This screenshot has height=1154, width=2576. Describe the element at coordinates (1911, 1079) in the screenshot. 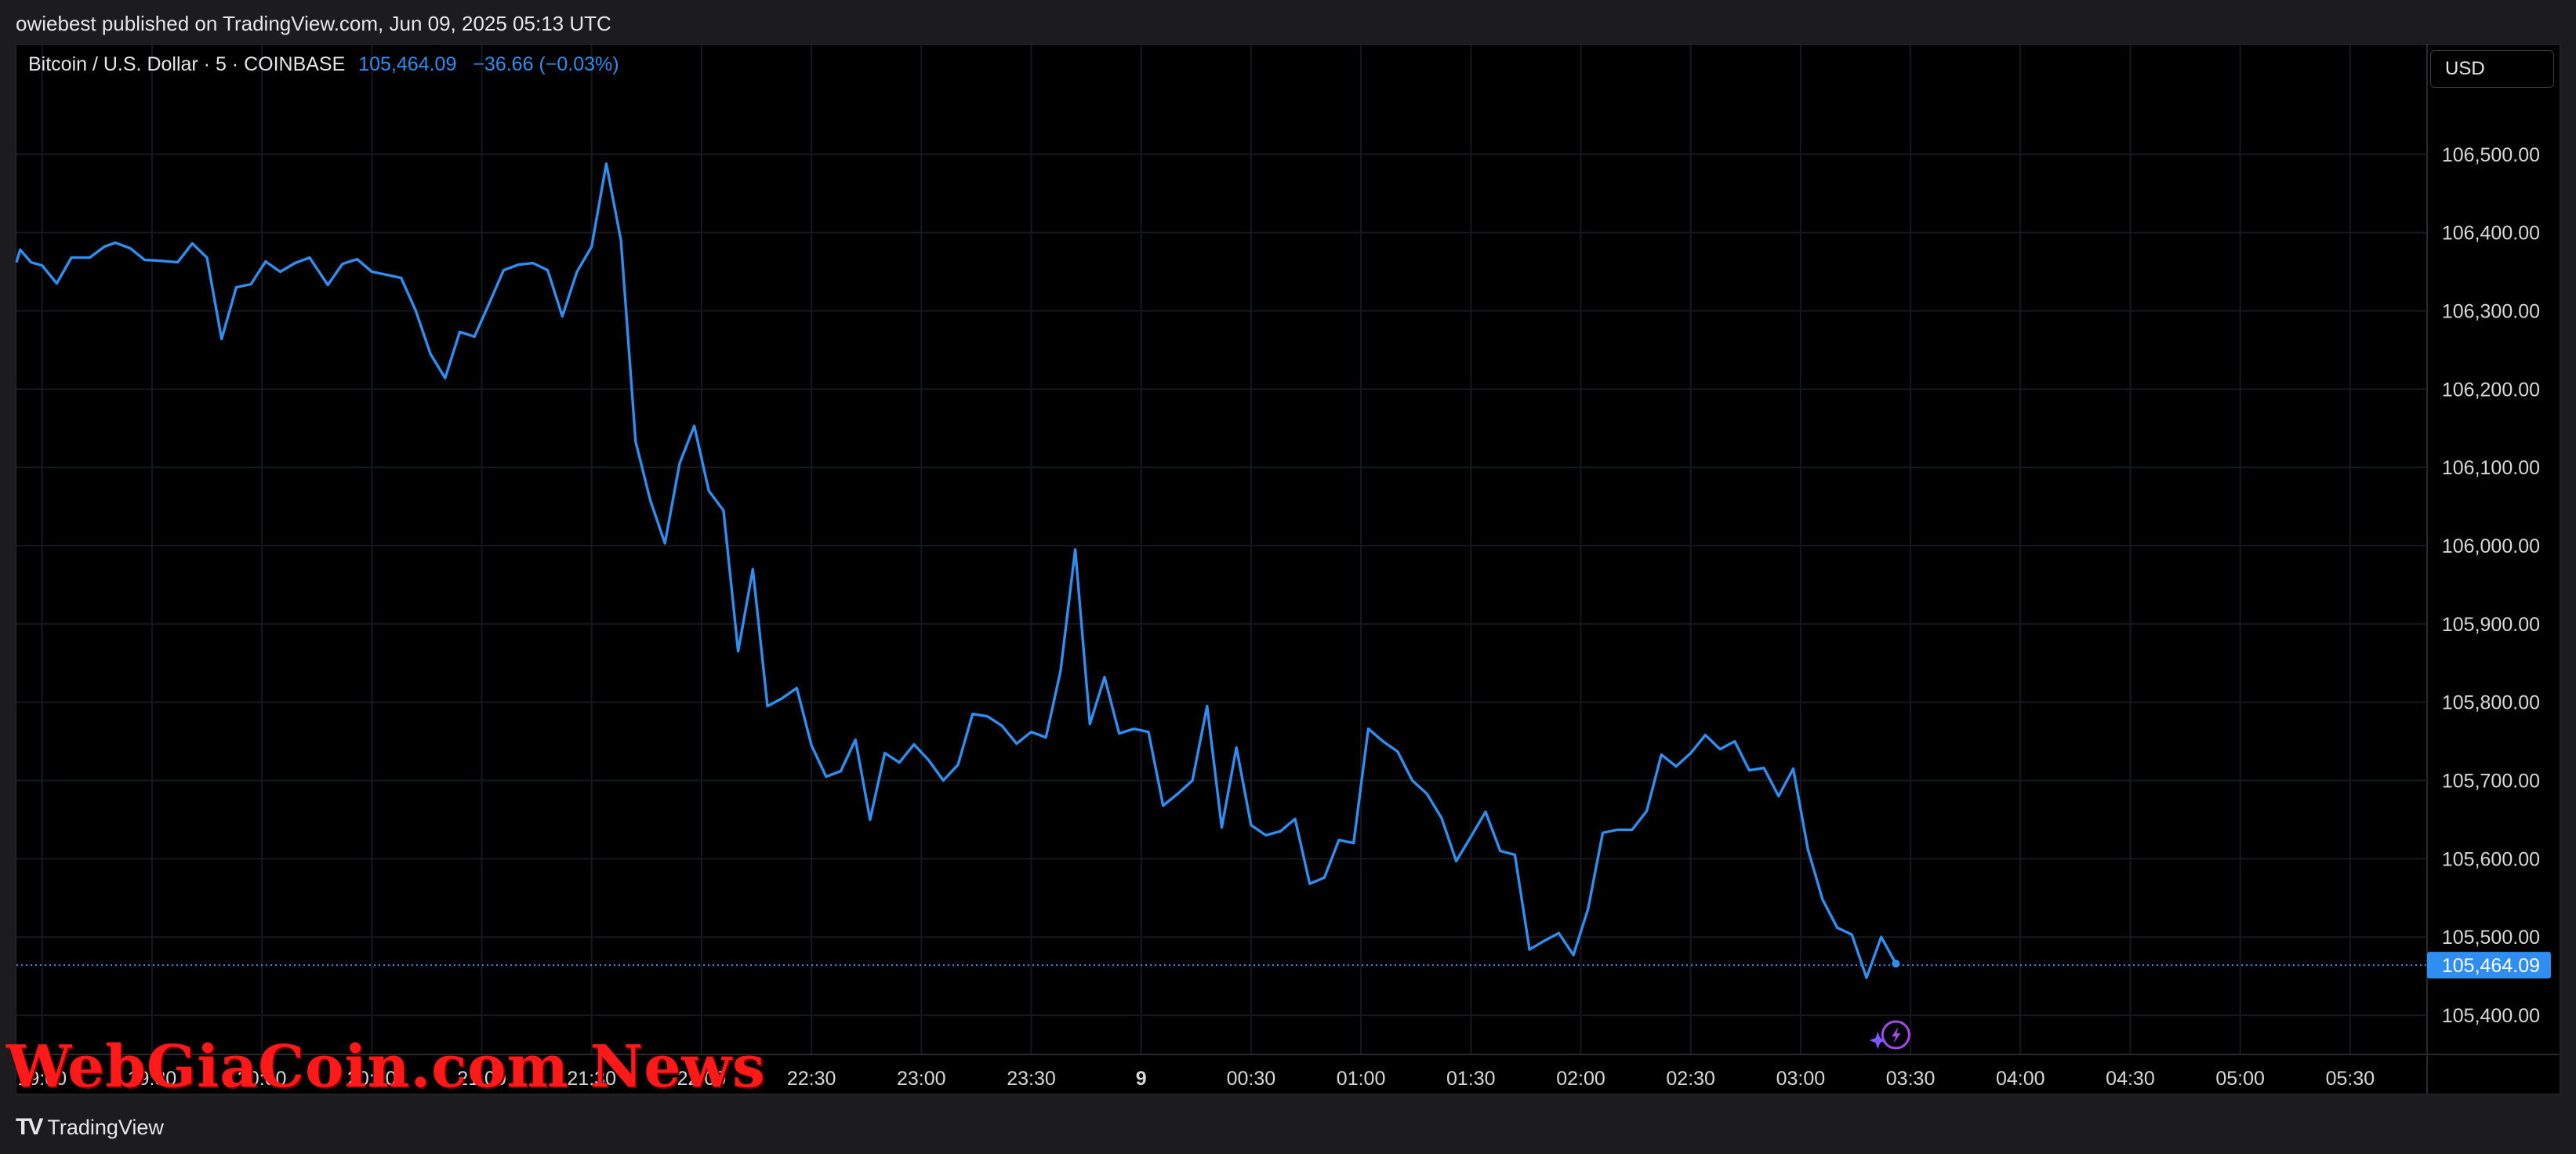

I see `x-tick-label: 03:30` at that location.